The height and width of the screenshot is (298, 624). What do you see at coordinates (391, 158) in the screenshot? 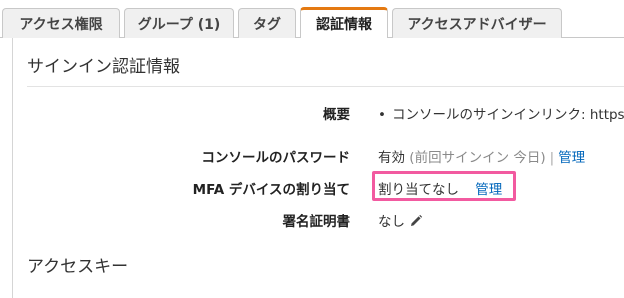
I see `console-password-status: 有効` at bounding box center [391, 158].